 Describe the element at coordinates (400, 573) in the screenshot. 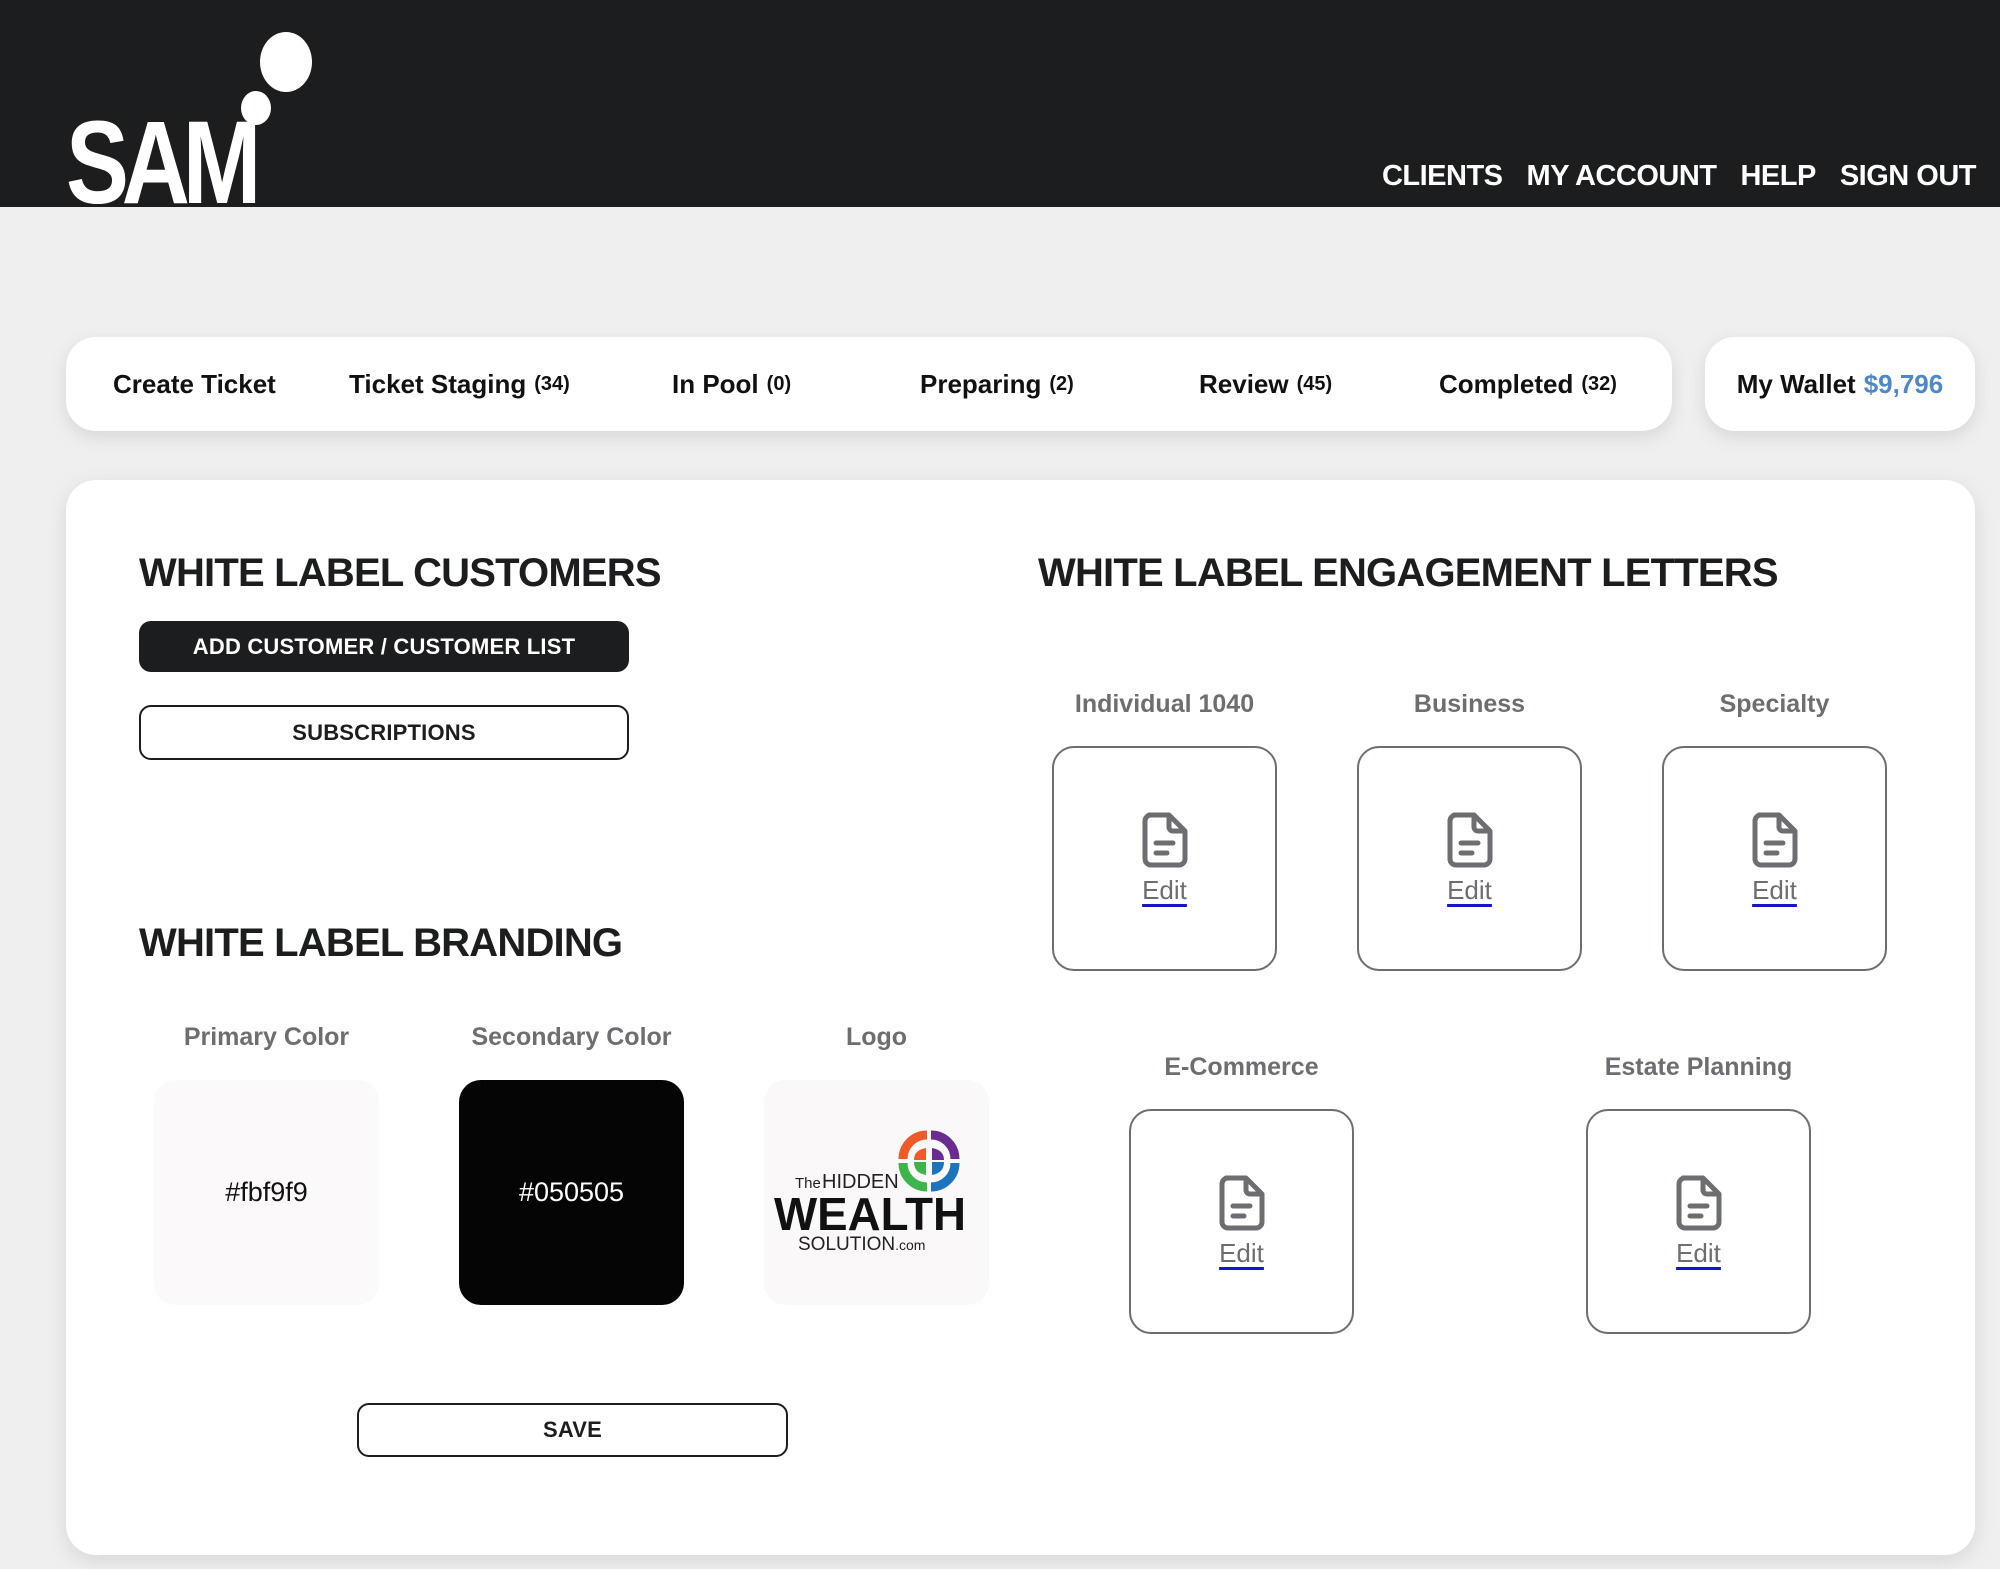

I see `customers-heading: WHITE LABEL CUSTOMERS` at that location.